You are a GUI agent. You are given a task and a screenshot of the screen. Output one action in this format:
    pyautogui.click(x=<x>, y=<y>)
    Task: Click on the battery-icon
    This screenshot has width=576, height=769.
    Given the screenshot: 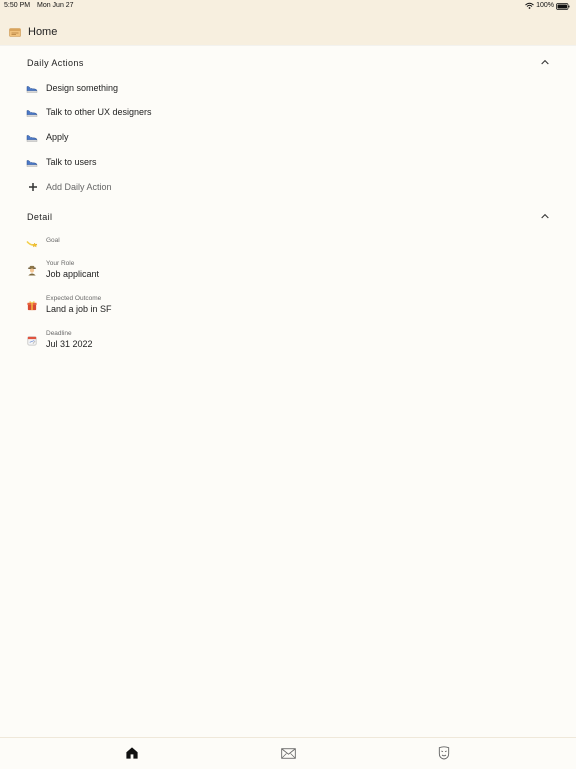 What is the action you would take?
    pyautogui.click(x=563, y=6)
    